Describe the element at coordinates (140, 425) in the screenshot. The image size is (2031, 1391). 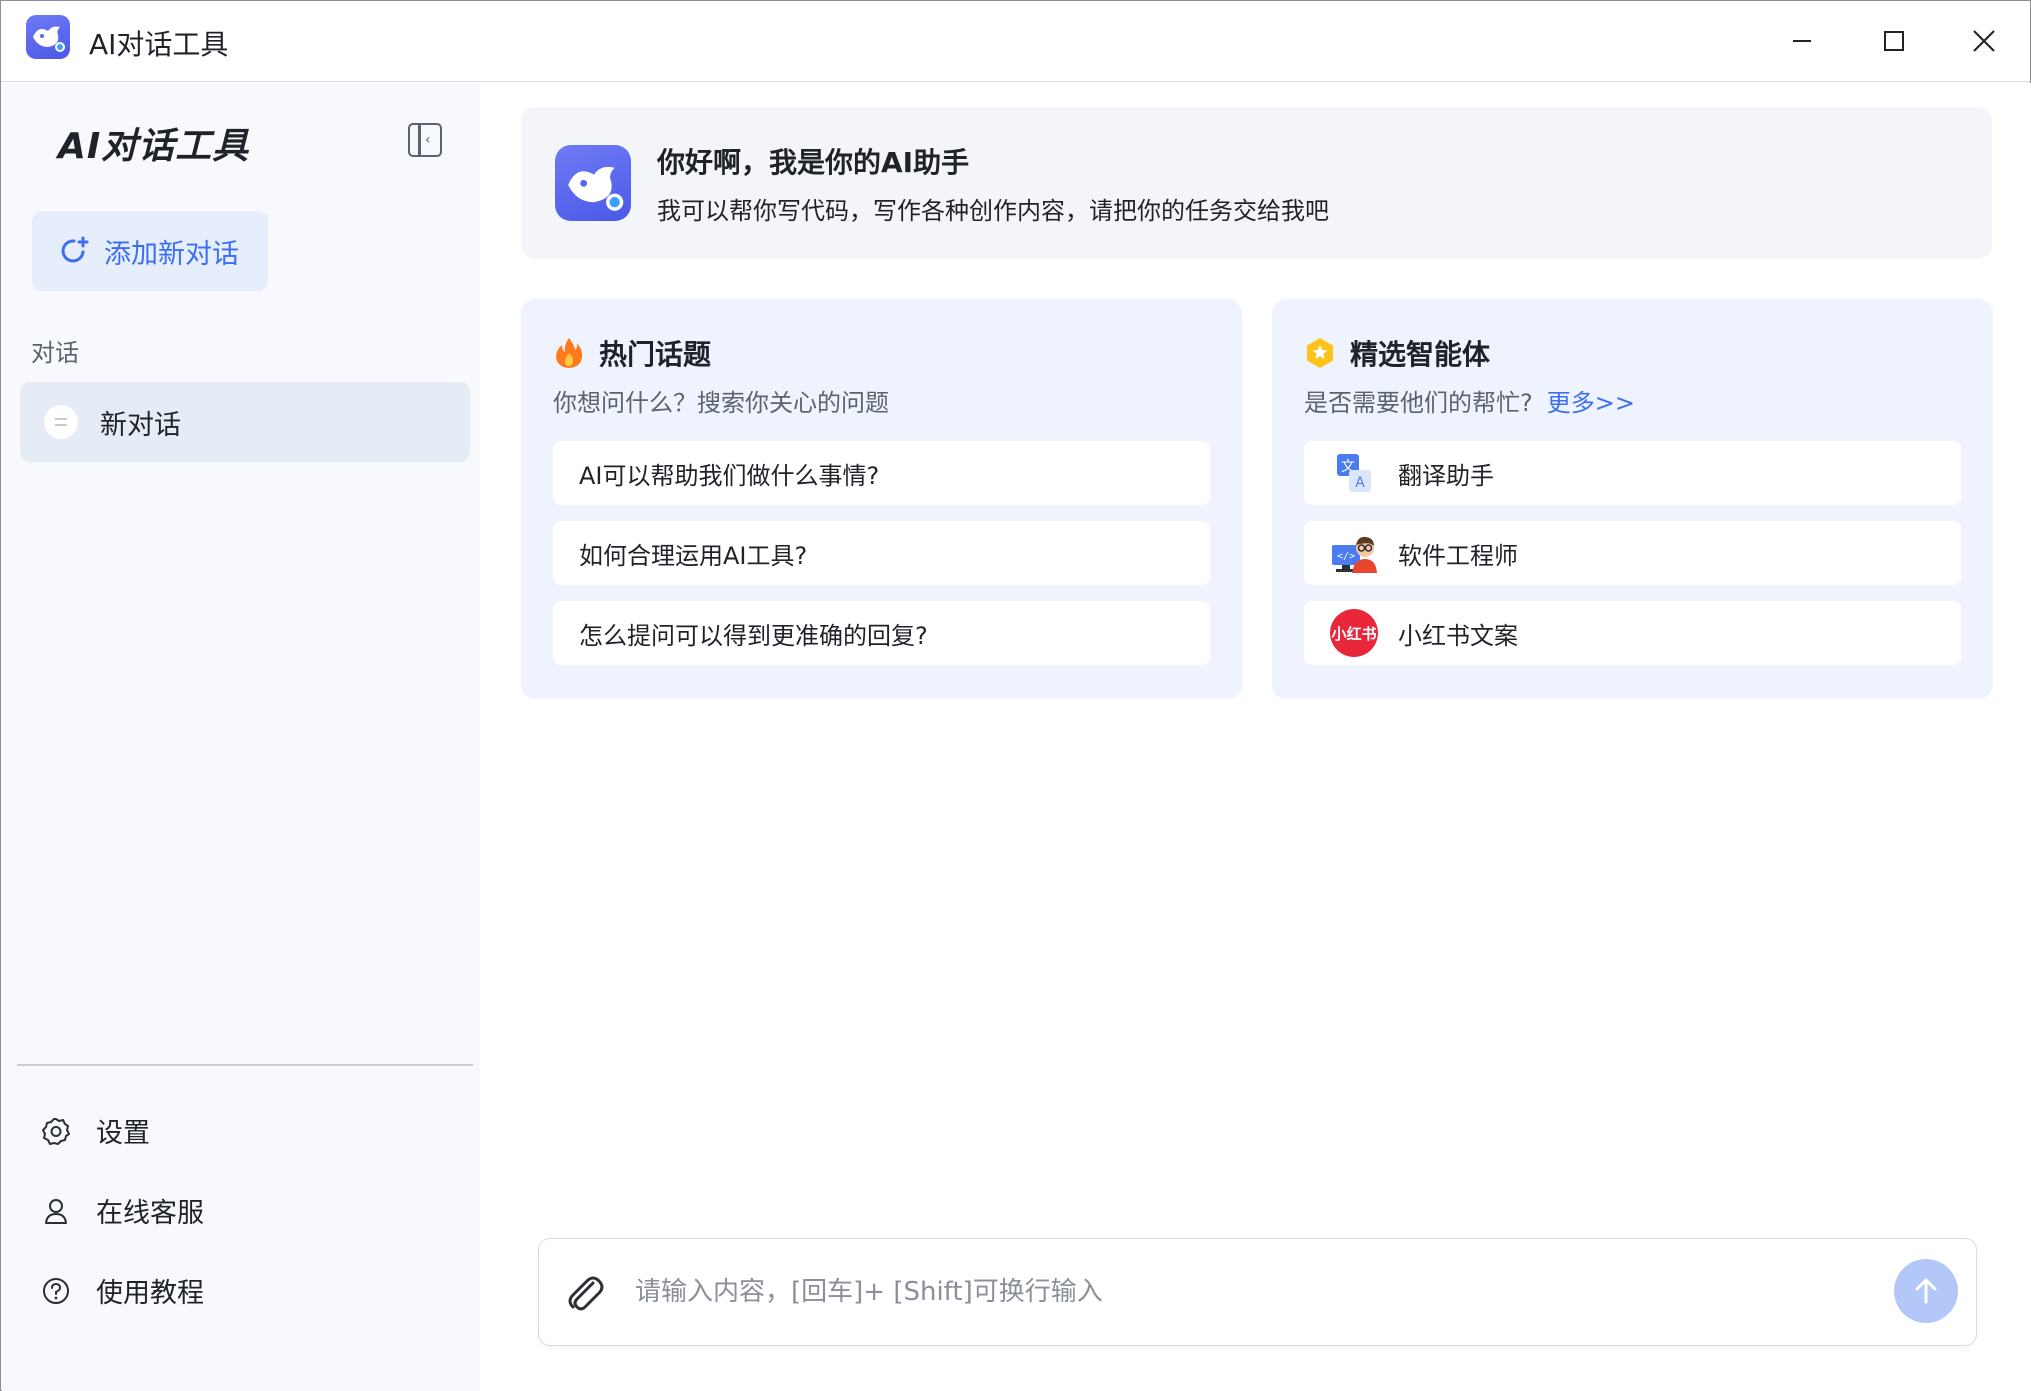
I see `conversation-label: 新对话` at that location.